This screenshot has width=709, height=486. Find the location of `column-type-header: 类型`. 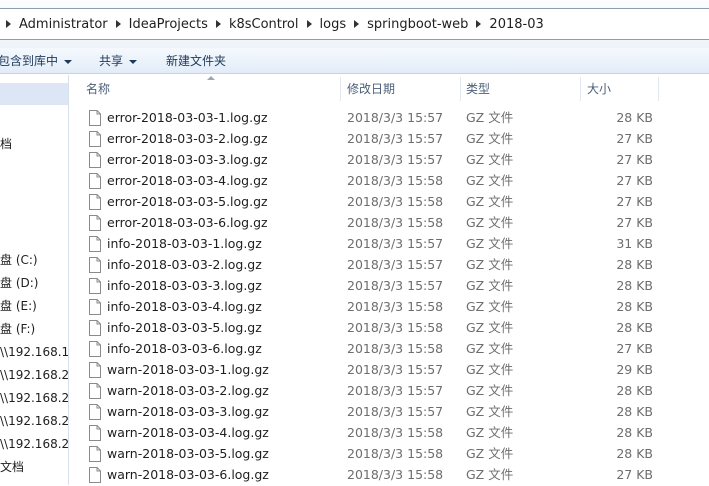

column-type-header: 类型 is located at coordinates (478, 89).